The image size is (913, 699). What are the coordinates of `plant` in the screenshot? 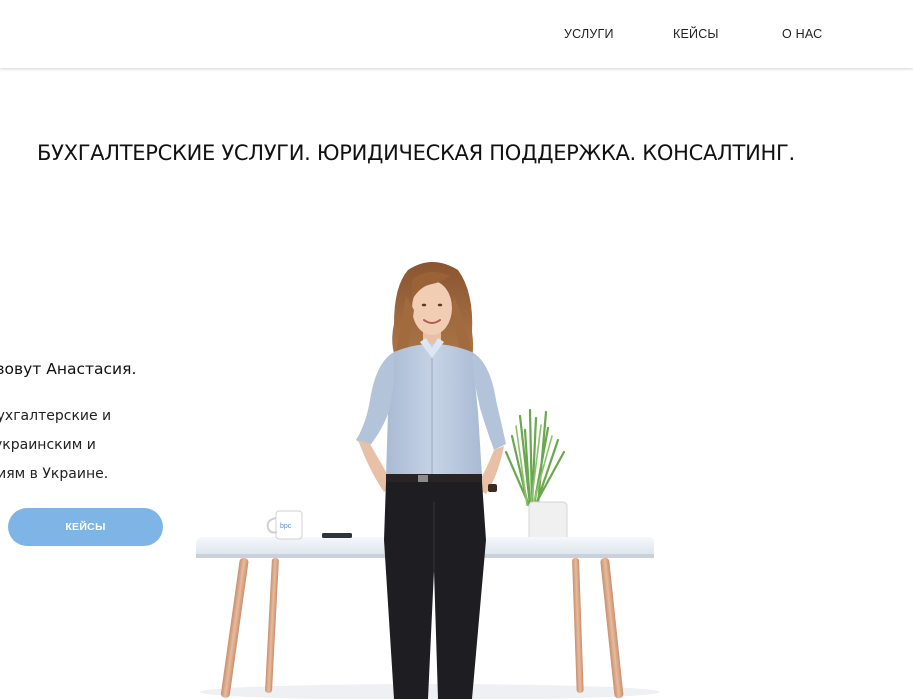 It's located at (536, 475).